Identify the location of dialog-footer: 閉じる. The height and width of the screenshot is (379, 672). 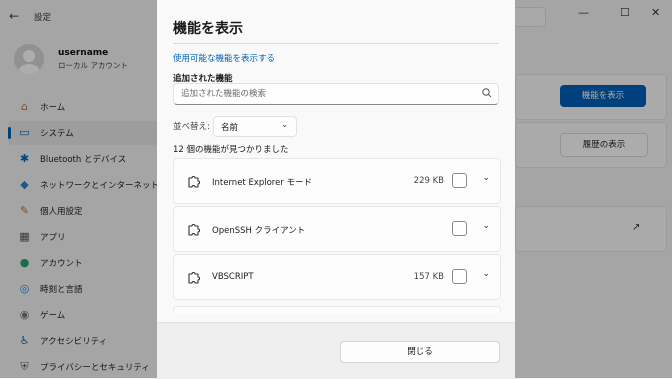
(336, 350).